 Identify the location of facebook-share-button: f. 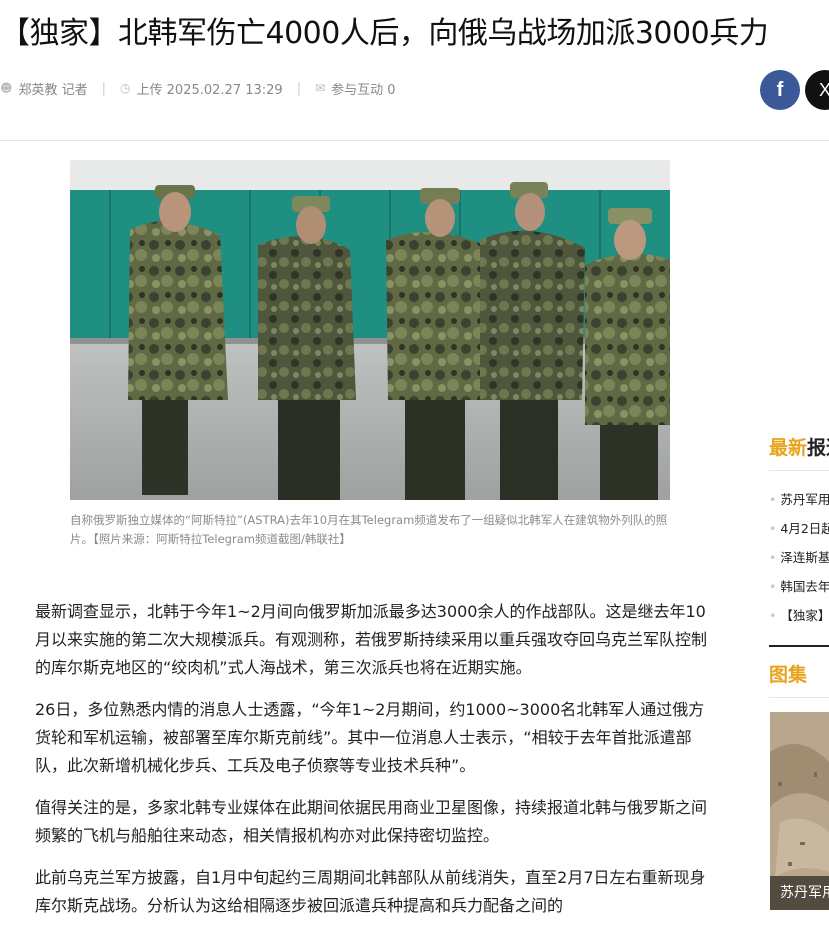
(780, 90).